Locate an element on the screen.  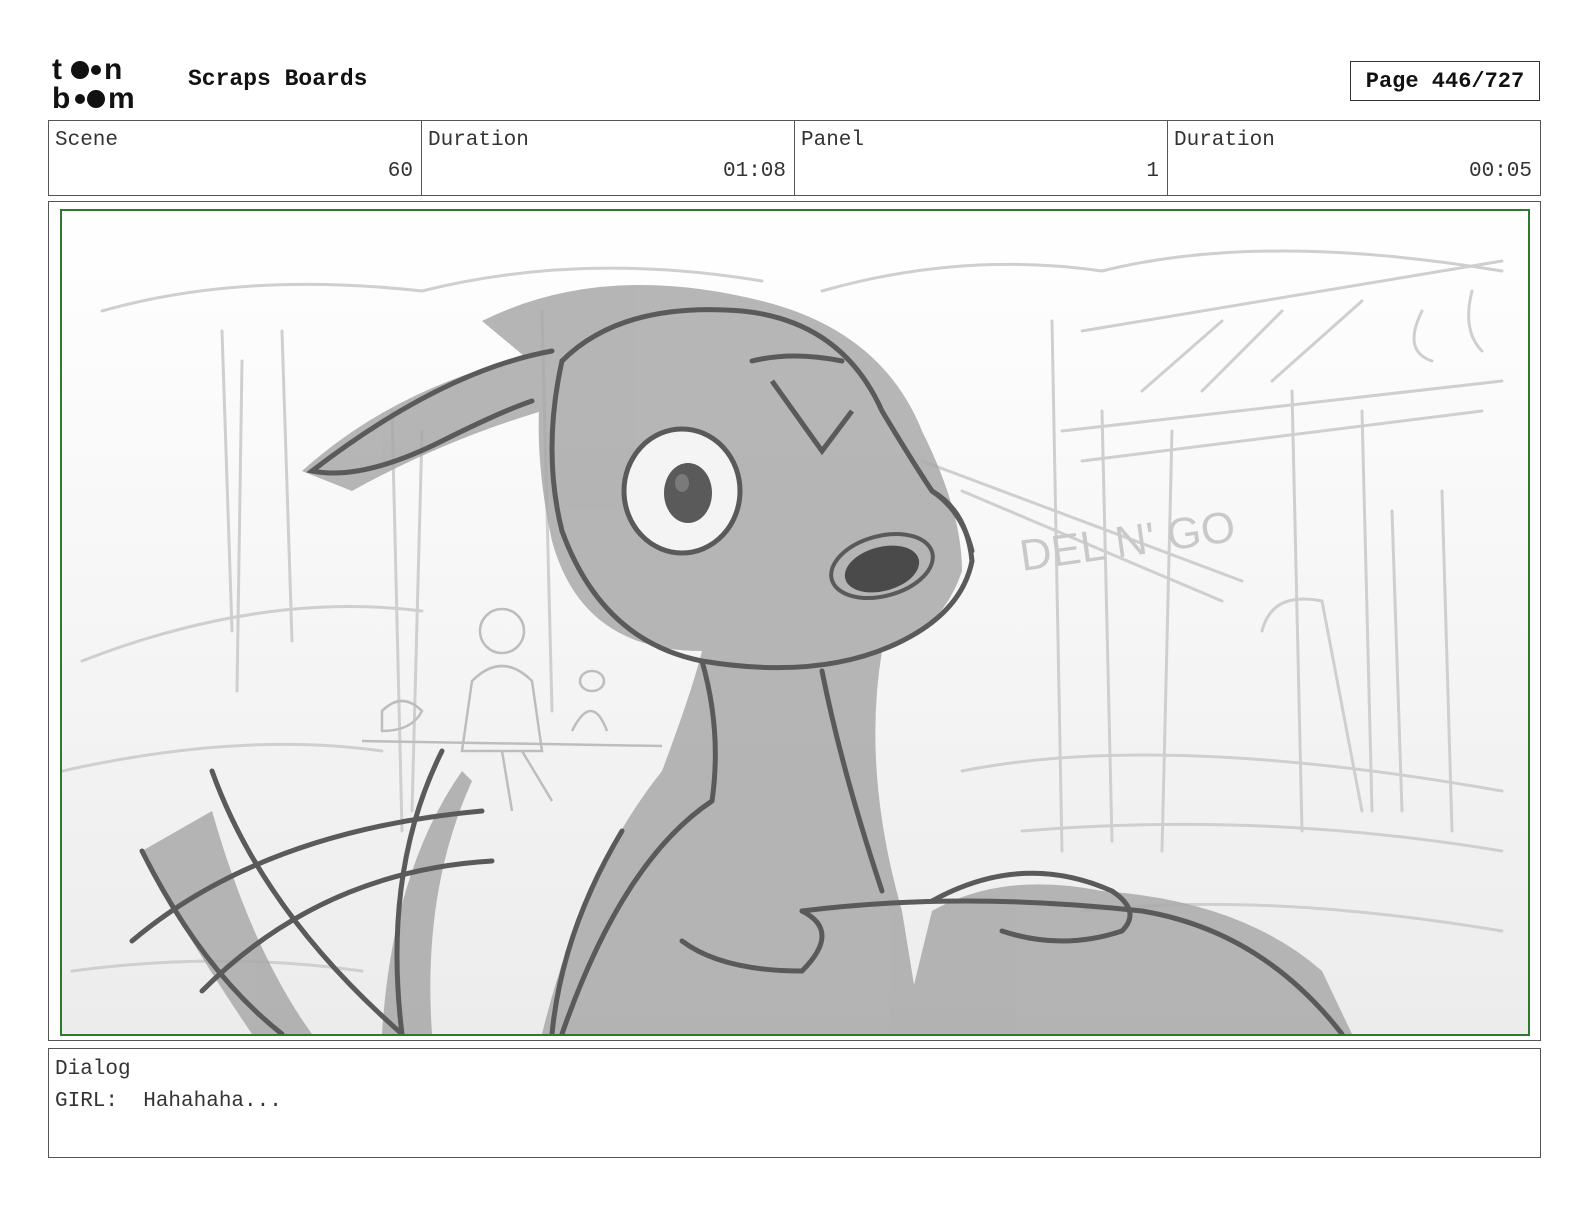
toon-boom-logo: t n b m is located at coordinates (108, 83).